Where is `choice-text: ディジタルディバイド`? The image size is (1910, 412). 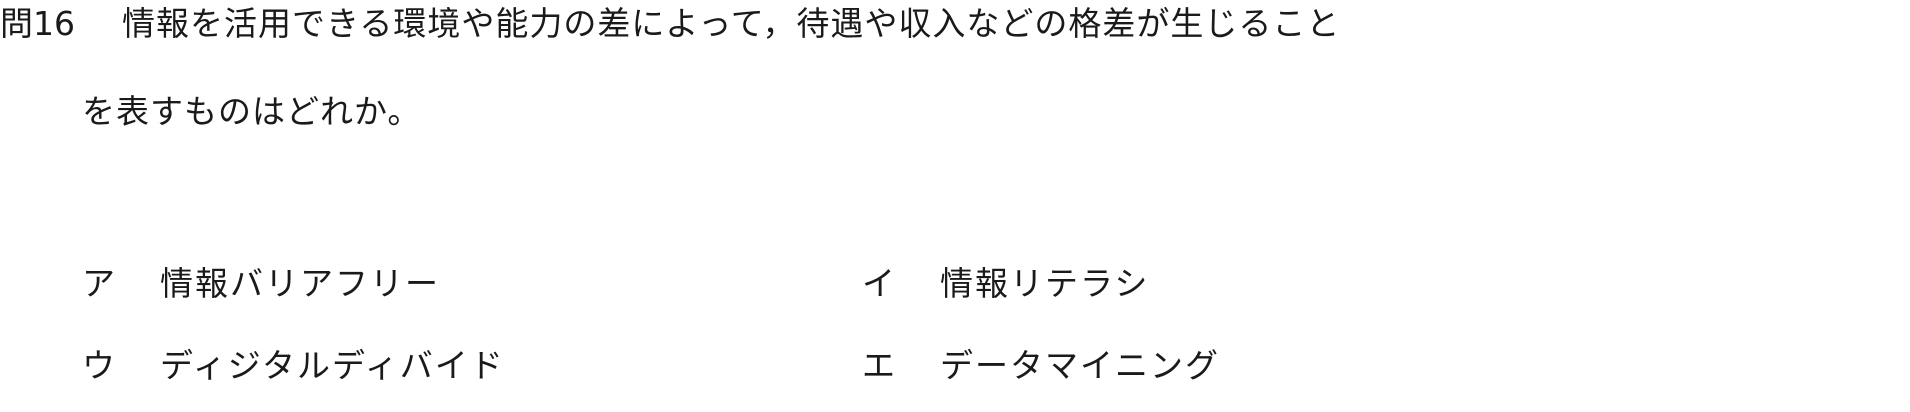 choice-text: ディジタルディバイド is located at coordinates (332, 365).